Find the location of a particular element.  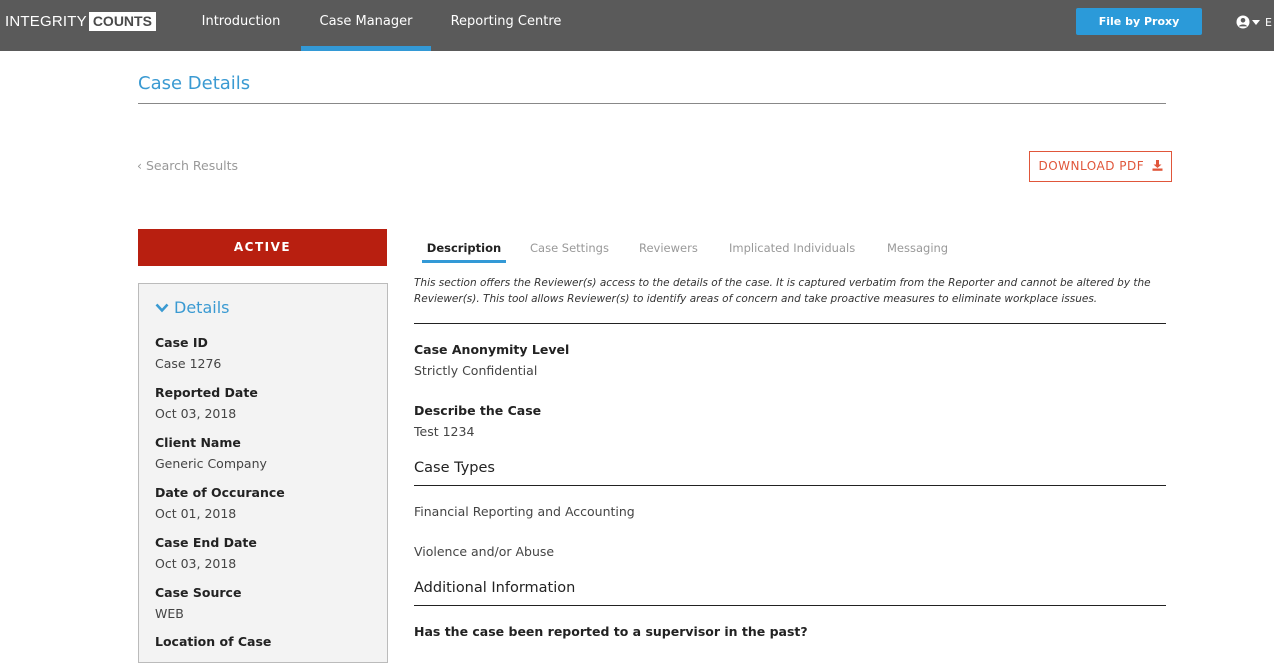

additional-info-heading: Additional Information is located at coordinates (495, 588).